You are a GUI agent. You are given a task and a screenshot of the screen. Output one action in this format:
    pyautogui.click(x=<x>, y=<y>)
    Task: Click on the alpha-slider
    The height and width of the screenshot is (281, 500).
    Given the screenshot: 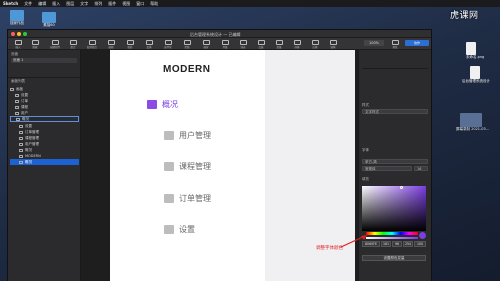 What is the action you would take?
    pyautogui.click(x=392, y=238)
    